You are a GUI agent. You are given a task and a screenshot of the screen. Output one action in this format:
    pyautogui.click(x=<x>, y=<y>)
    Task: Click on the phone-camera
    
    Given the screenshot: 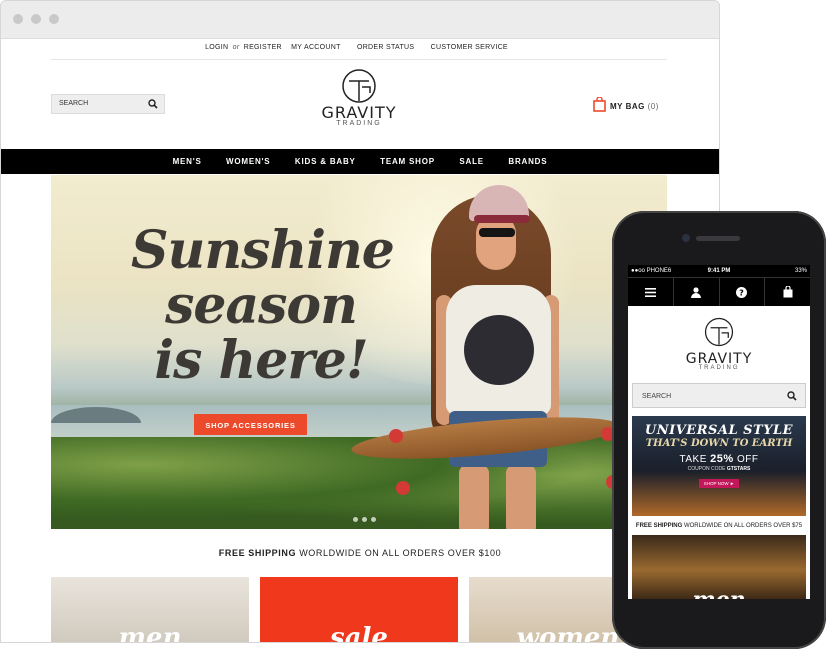 What is the action you would take?
    pyautogui.click(x=686, y=238)
    